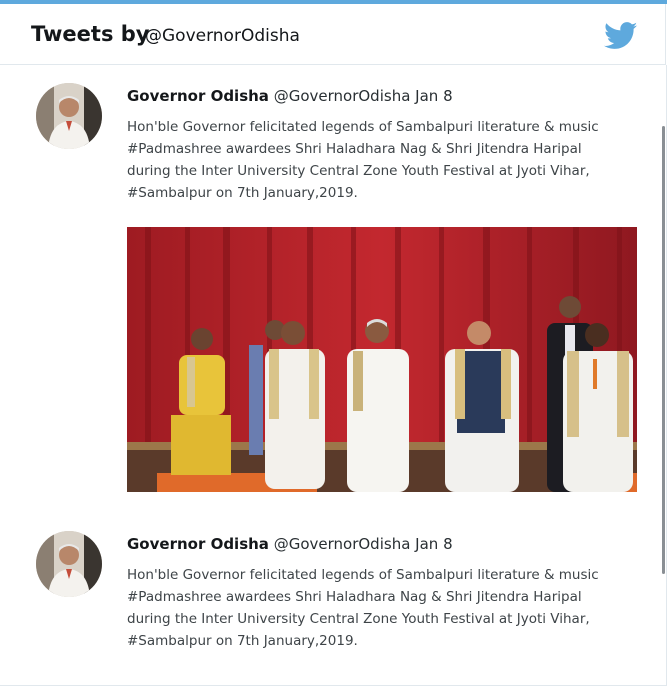 The image size is (667, 686). I want to click on timeline-header: Tweets by @GovernorOdisha, so click(333, 34).